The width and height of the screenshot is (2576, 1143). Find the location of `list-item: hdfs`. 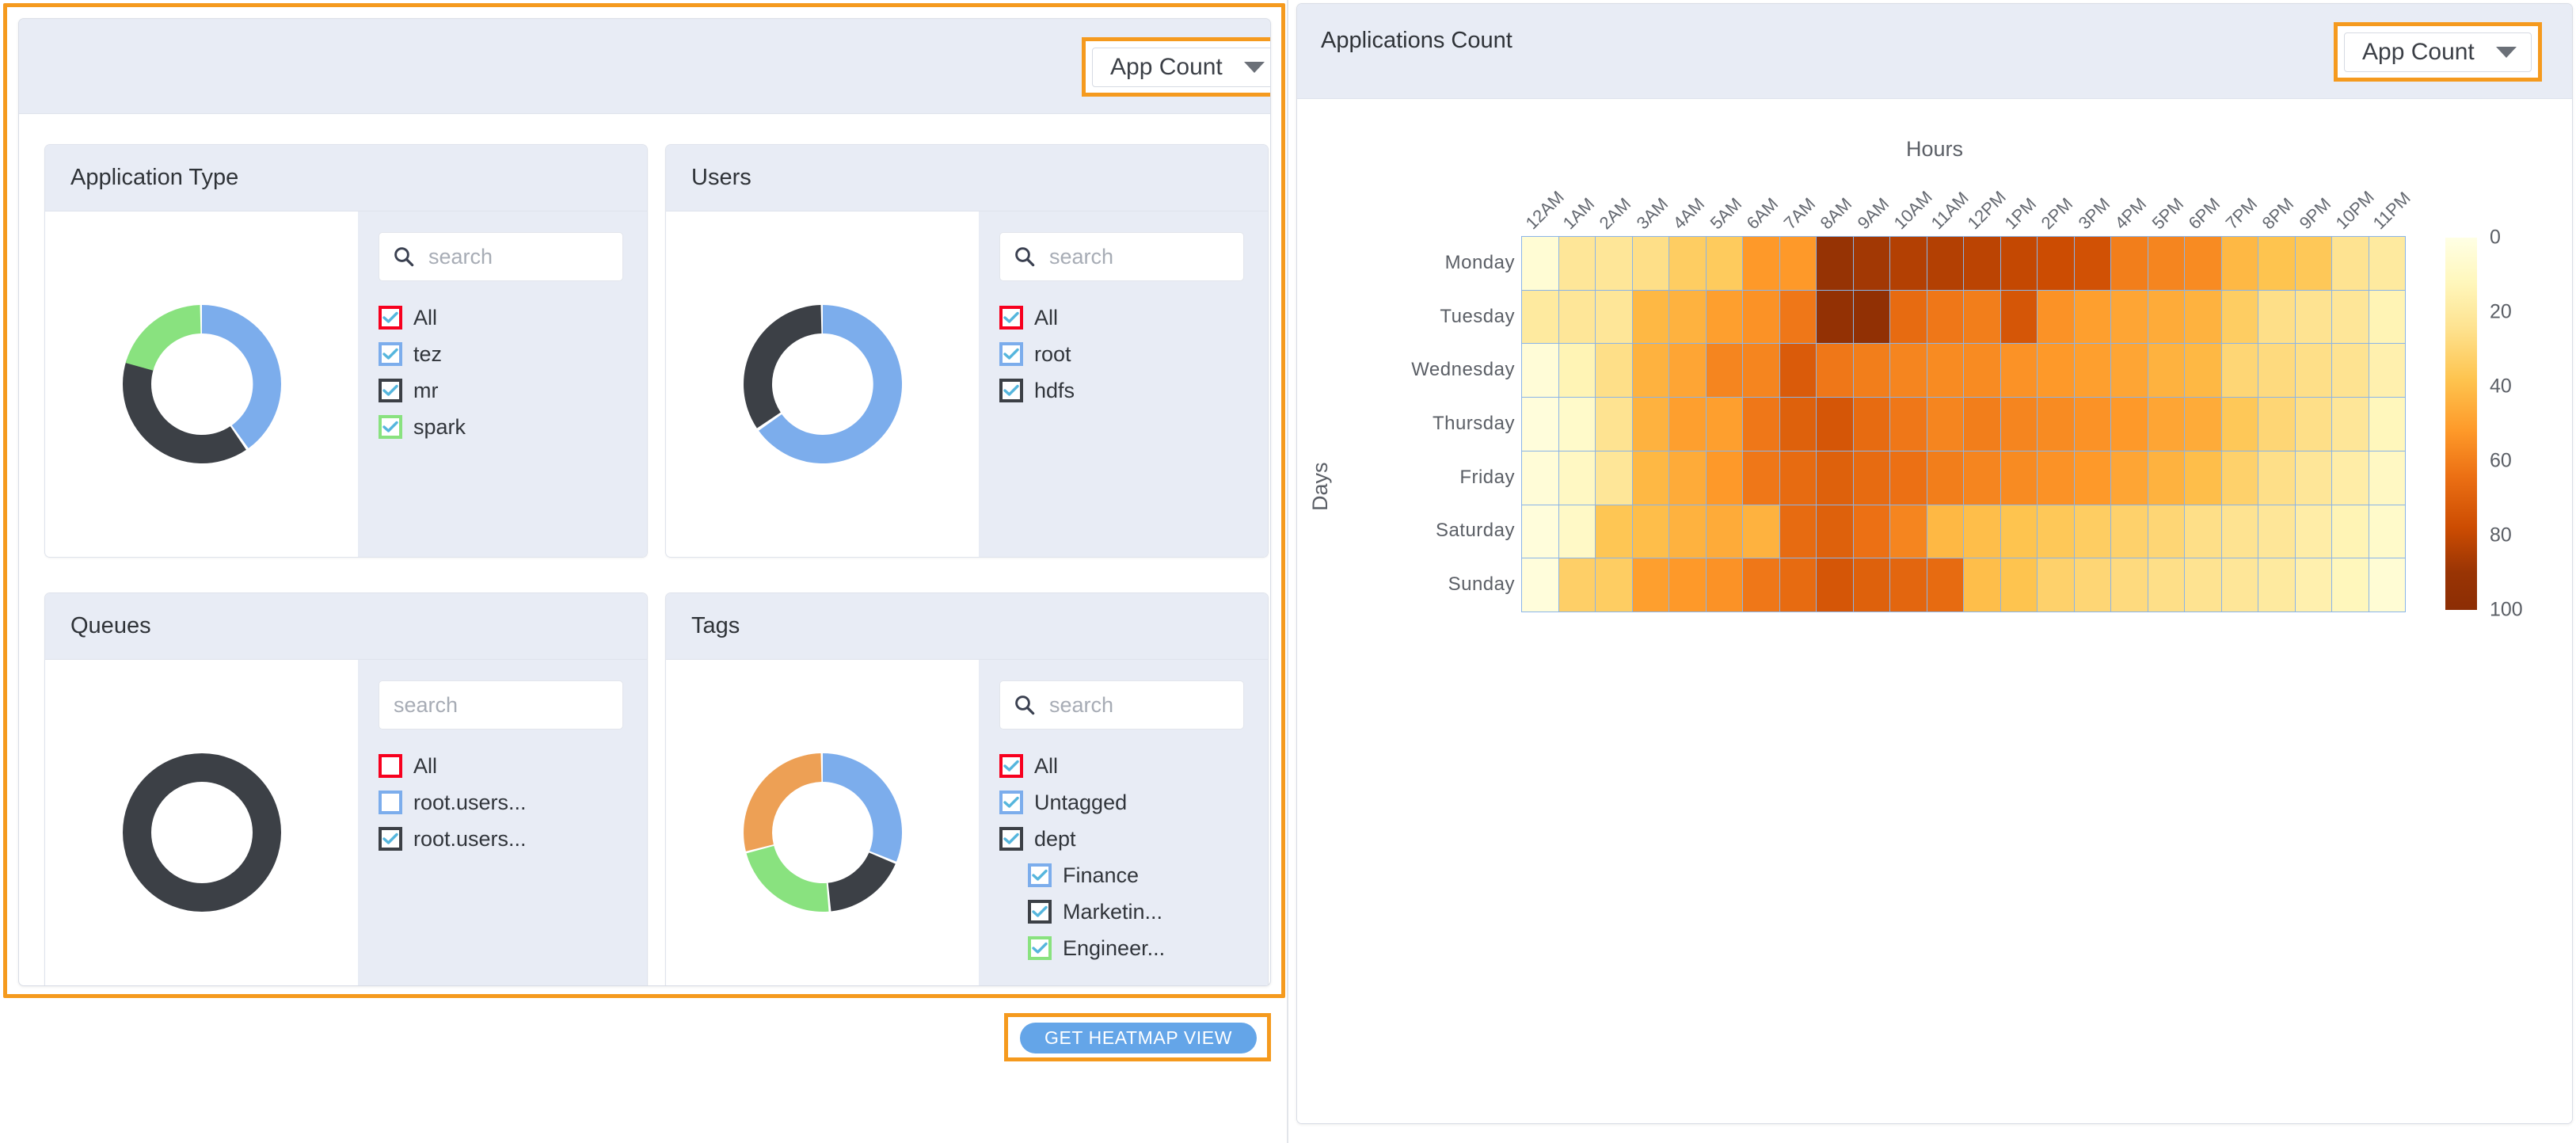

list-item: hdfs is located at coordinates (1121, 390).